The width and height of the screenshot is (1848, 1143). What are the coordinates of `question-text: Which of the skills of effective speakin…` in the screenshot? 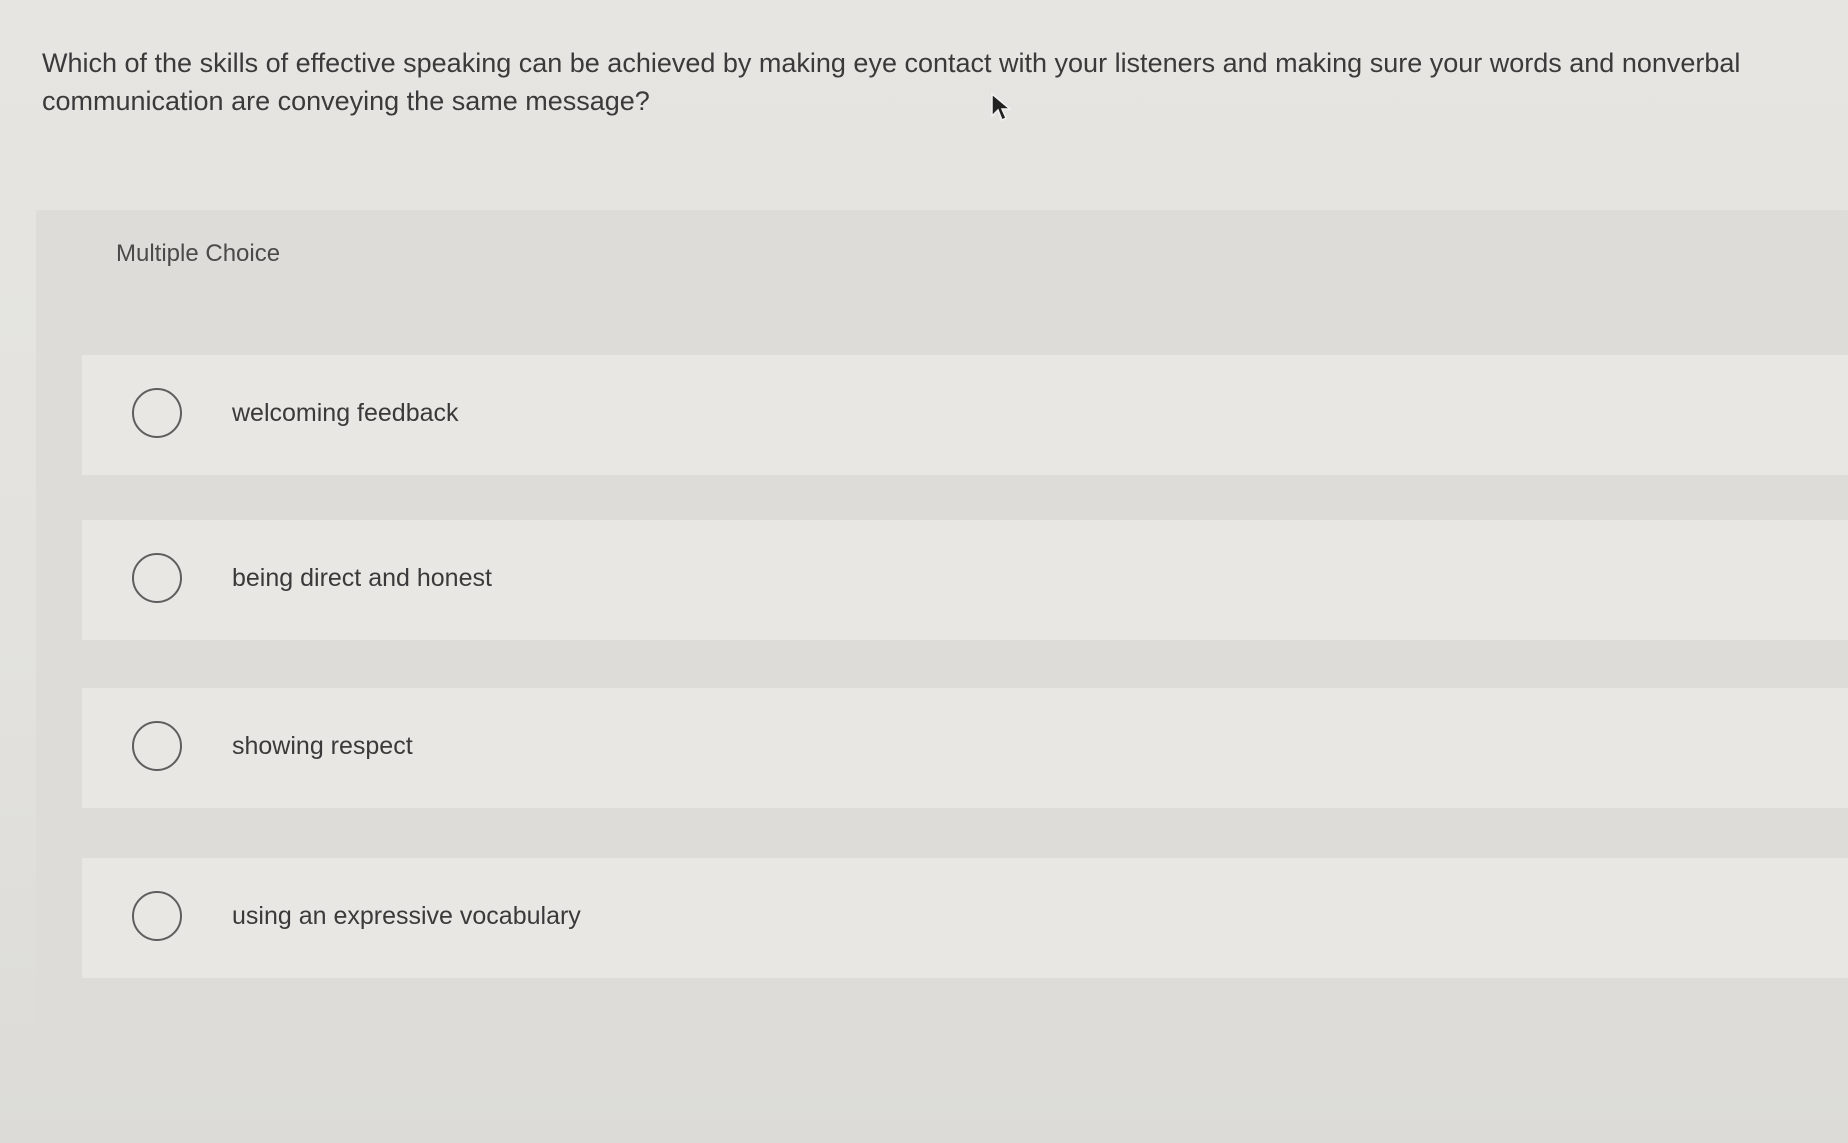 It's located at (891, 82).